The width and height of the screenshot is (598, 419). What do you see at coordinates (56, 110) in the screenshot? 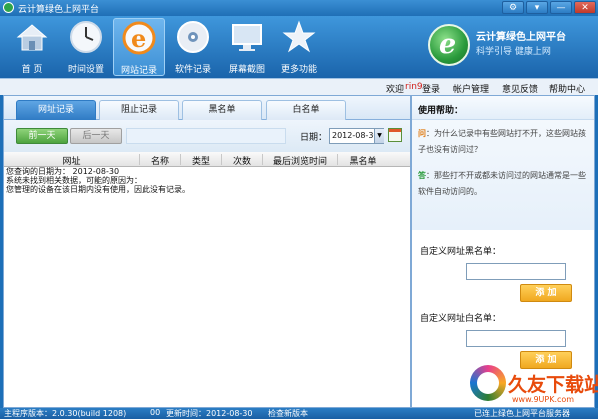
I see `tab-url-records: 网址记录` at bounding box center [56, 110].